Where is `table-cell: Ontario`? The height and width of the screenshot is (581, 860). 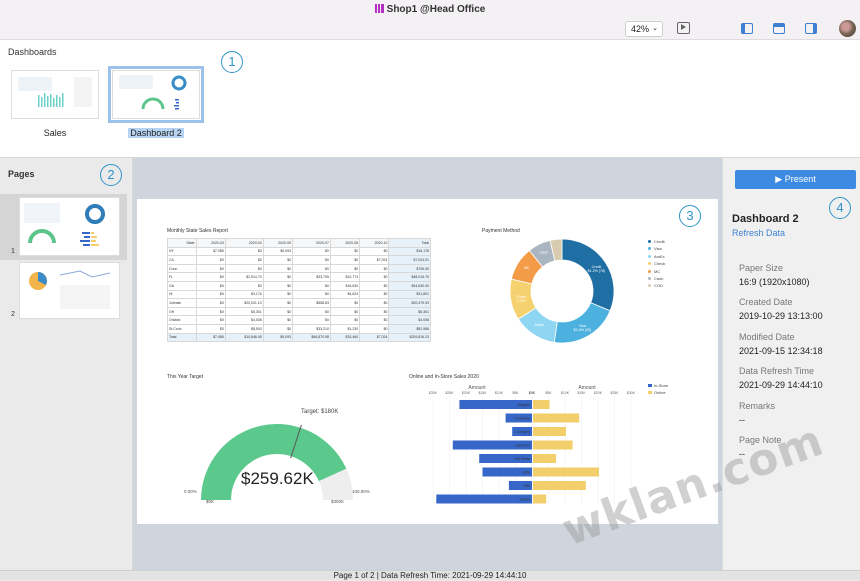
table-cell: Ontario is located at coordinates (182, 320).